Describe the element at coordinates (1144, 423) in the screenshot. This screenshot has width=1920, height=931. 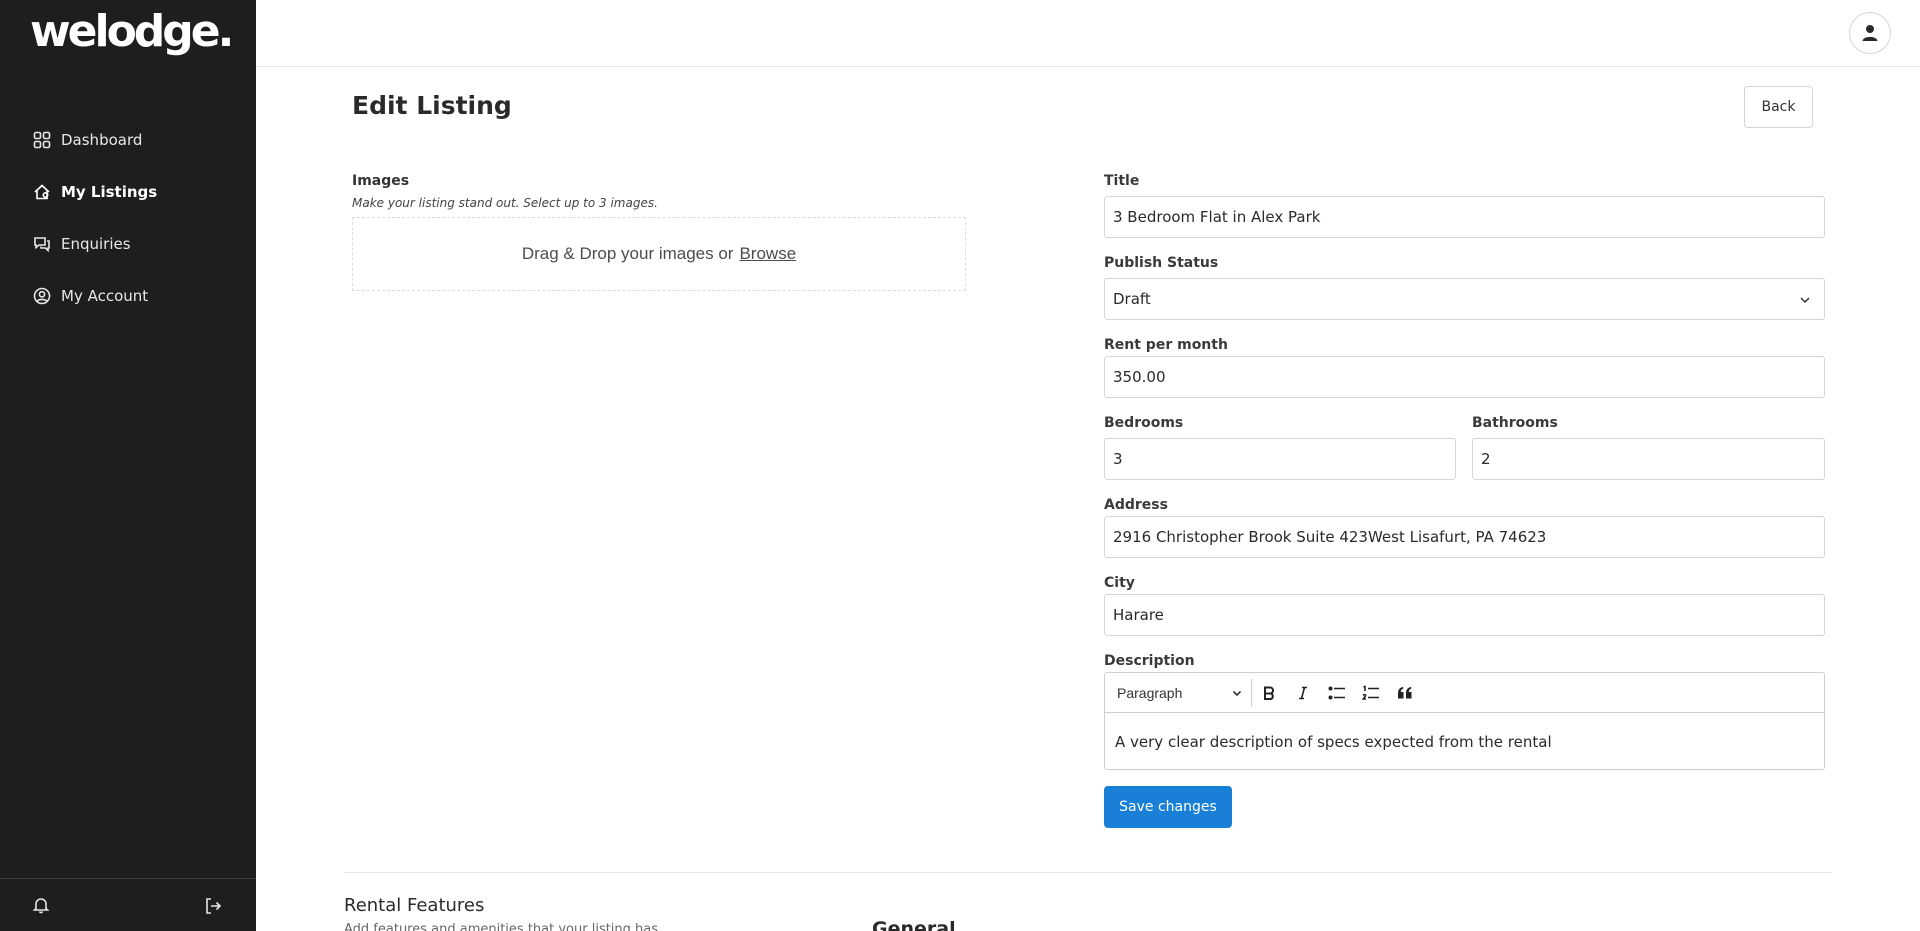
I see `bedrooms-label: Bedrooms` at that location.